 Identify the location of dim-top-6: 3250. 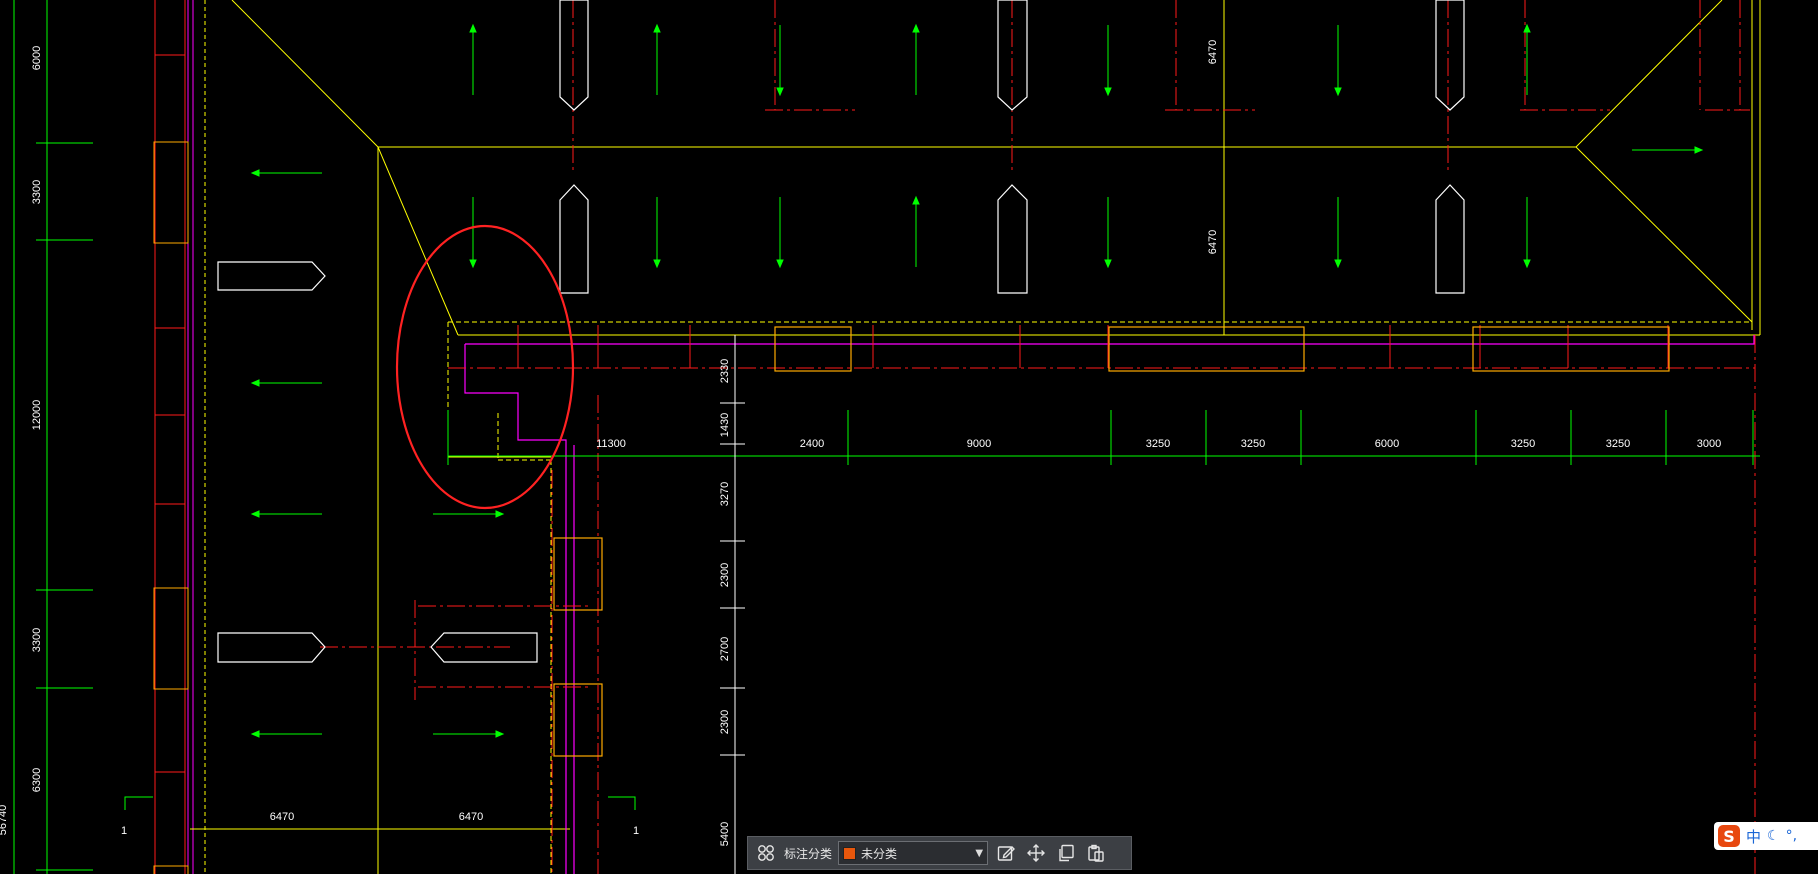
(1523, 444).